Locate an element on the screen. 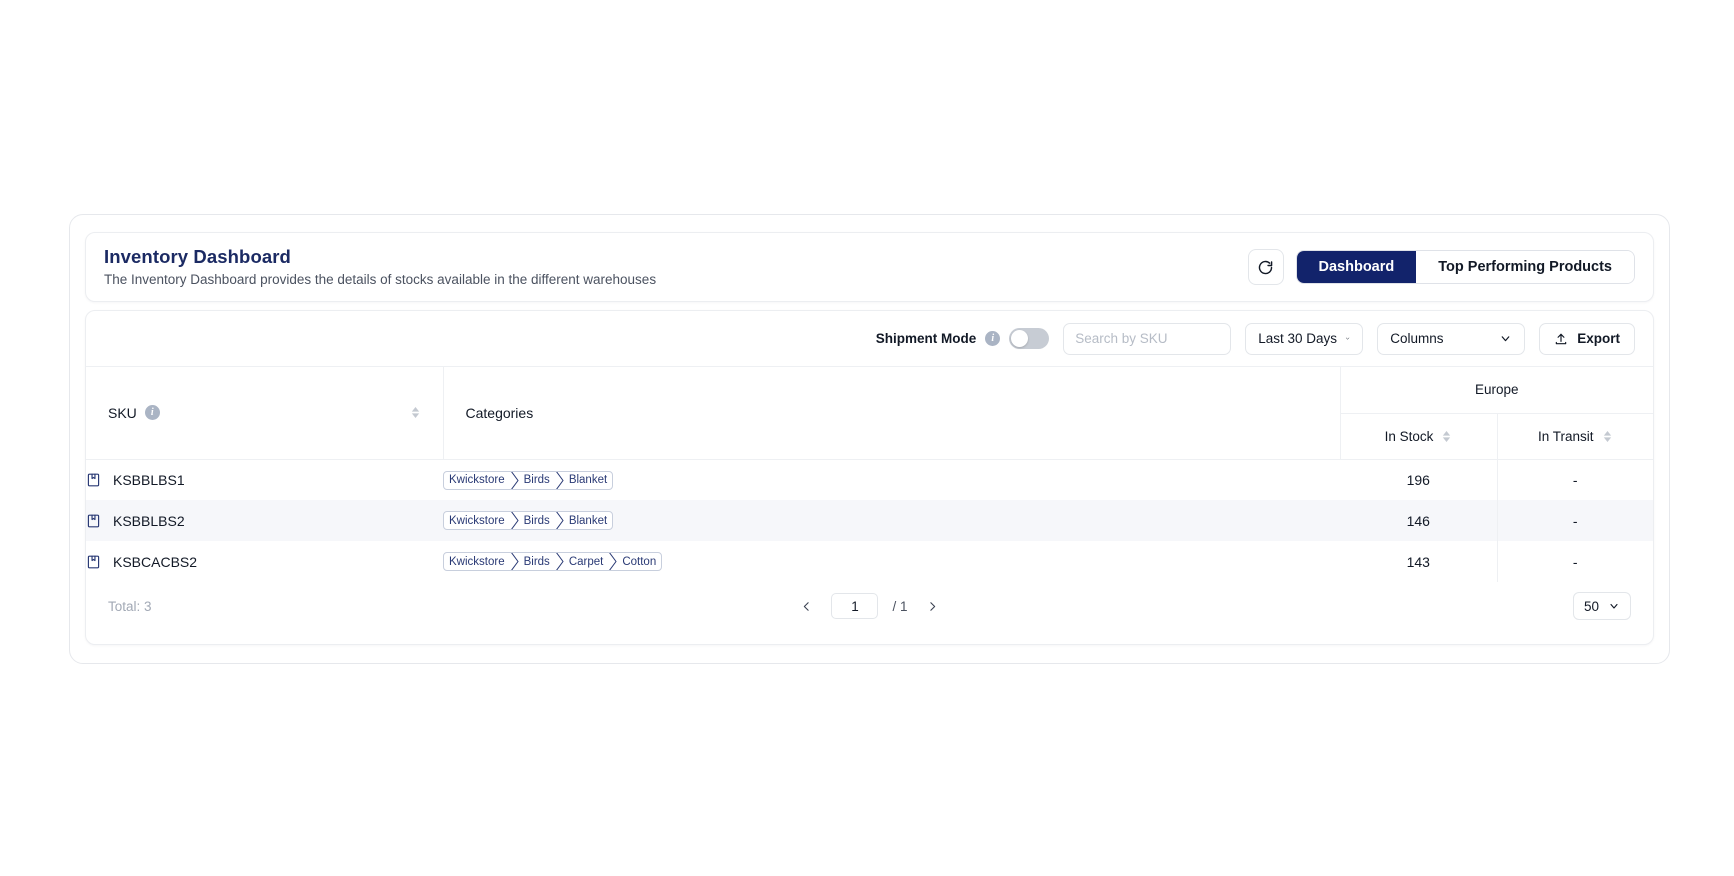 This screenshot has width=1734, height=876. columns-label: Columns is located at coordinates (1417, 338).